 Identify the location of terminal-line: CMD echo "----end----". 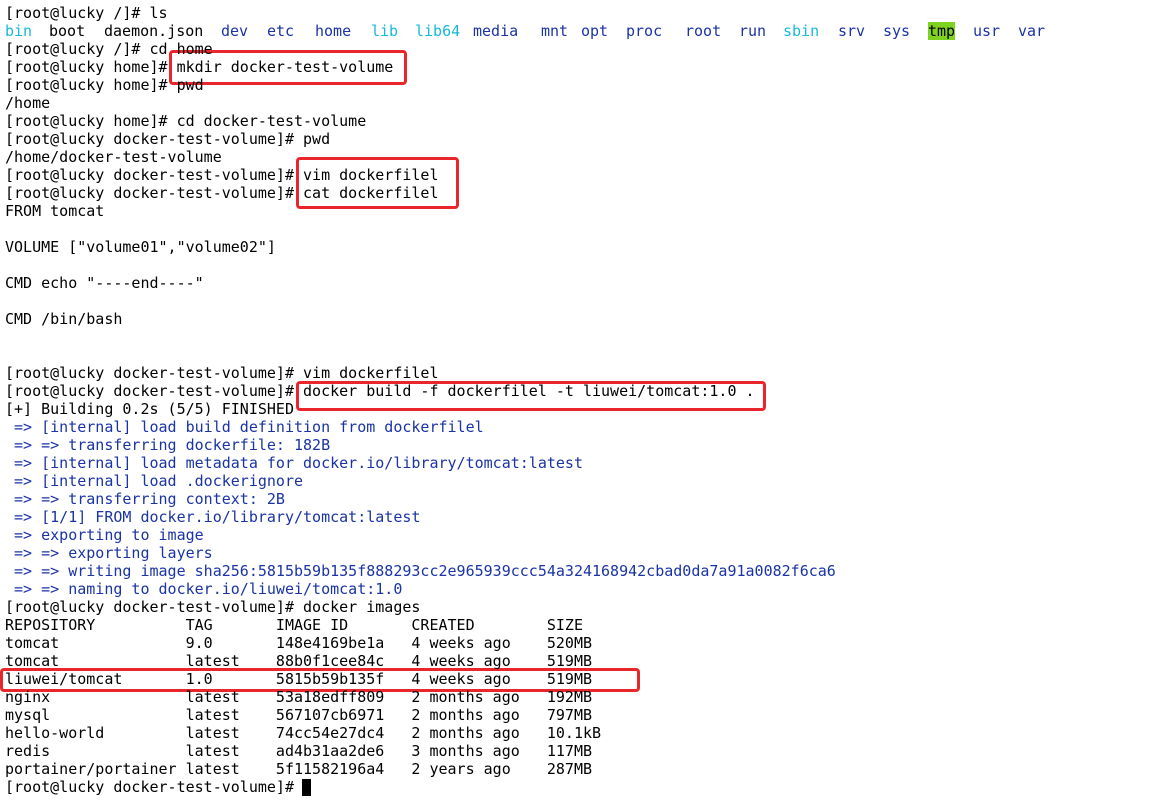
(104, 283).